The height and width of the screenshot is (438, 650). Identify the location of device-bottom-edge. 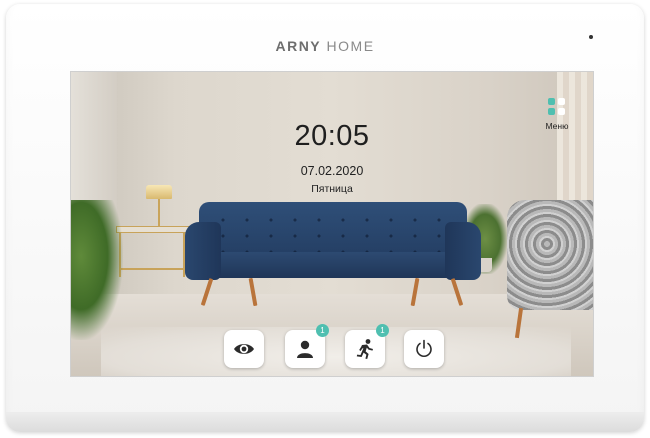
(325, 422).